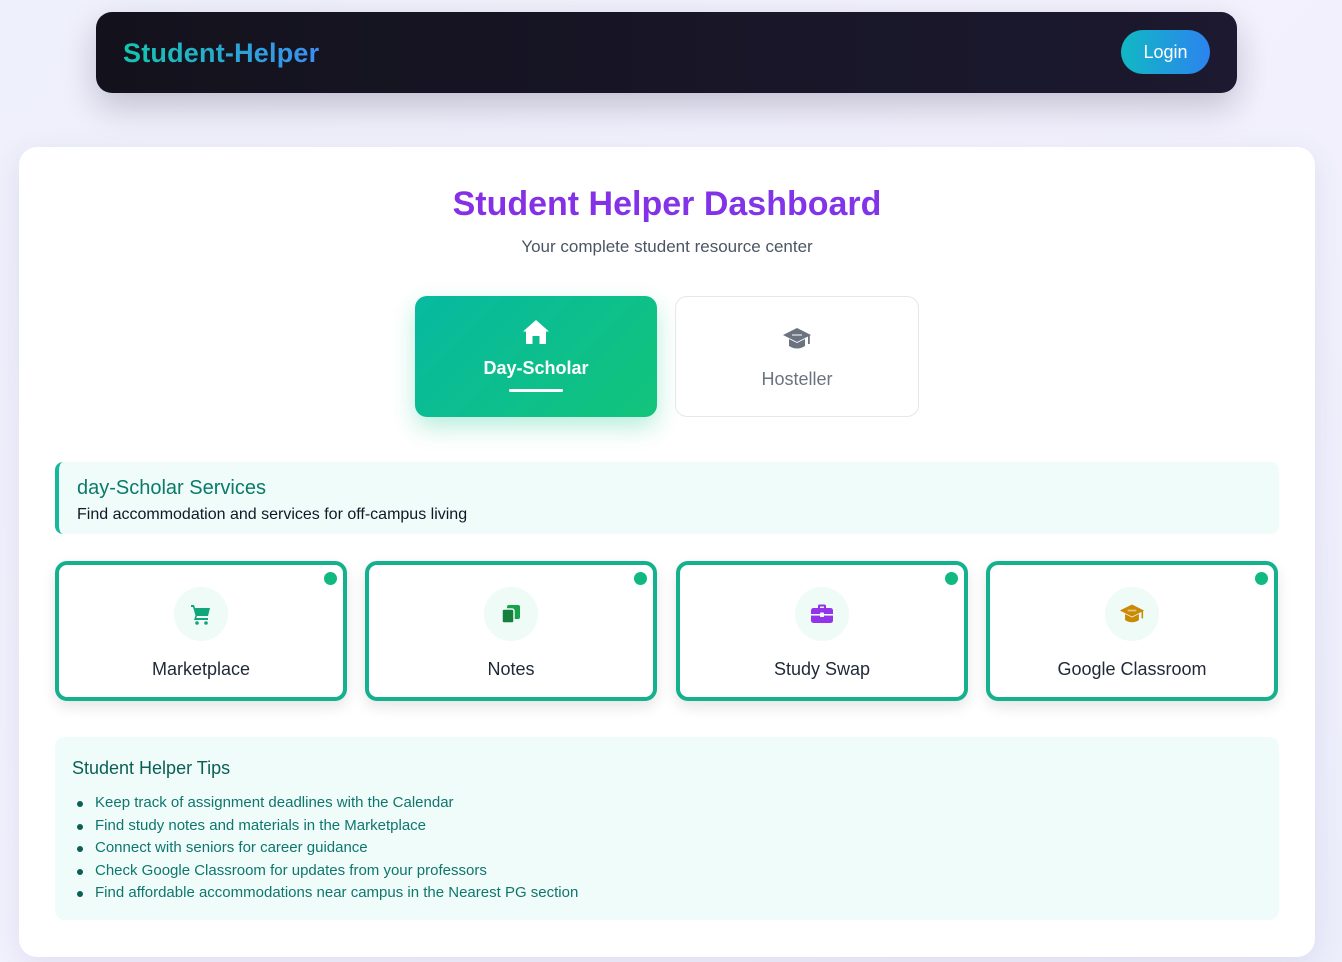 This screenshot has height=962, width=1342. Describe the element at coordinates (822, 614) in the screenshot. I see `briefcase-icon` at that location.